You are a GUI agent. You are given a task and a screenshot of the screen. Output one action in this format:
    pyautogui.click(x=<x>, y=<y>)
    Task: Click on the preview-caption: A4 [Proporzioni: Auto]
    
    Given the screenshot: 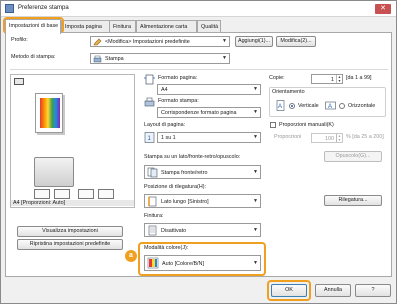 What is the action you would take?
    pyautogui.click(x=72, y=203)
    